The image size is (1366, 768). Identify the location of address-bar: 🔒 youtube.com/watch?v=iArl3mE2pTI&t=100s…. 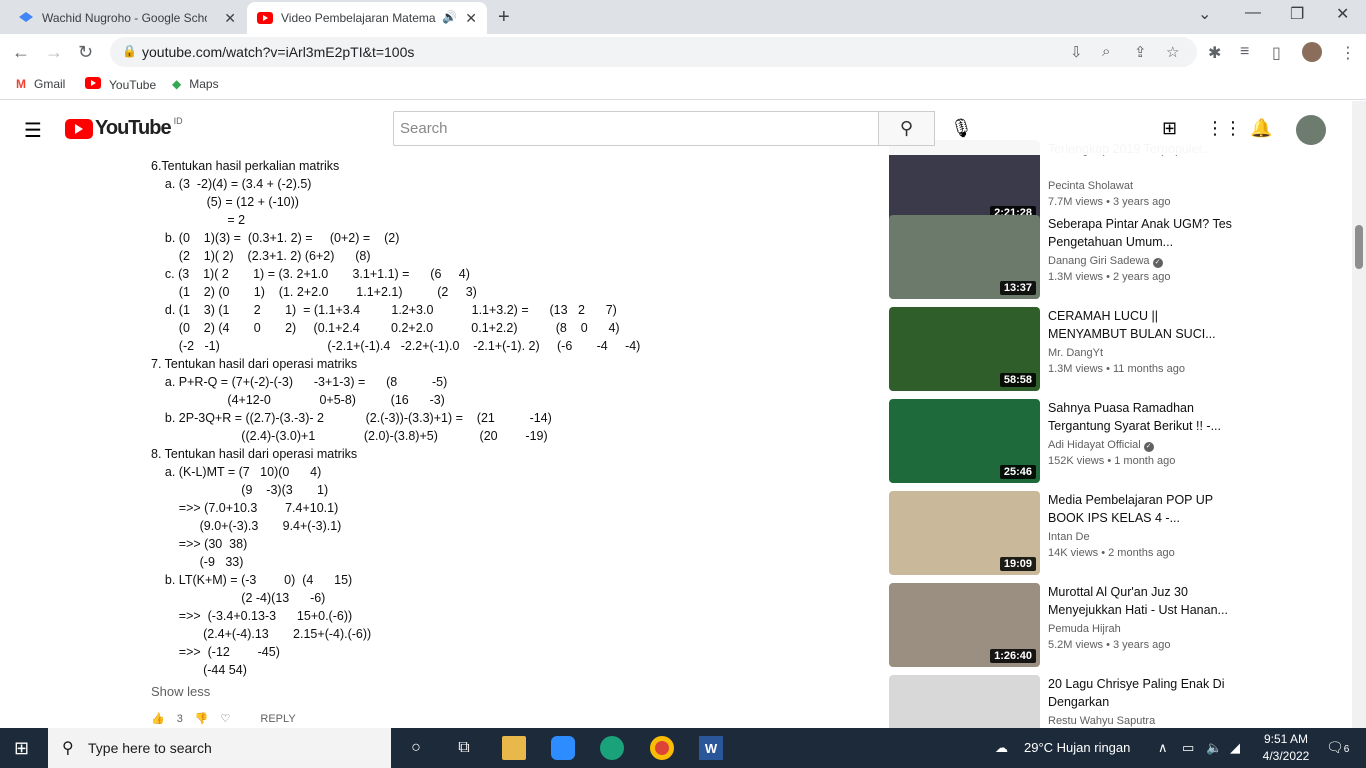
(653, 52).